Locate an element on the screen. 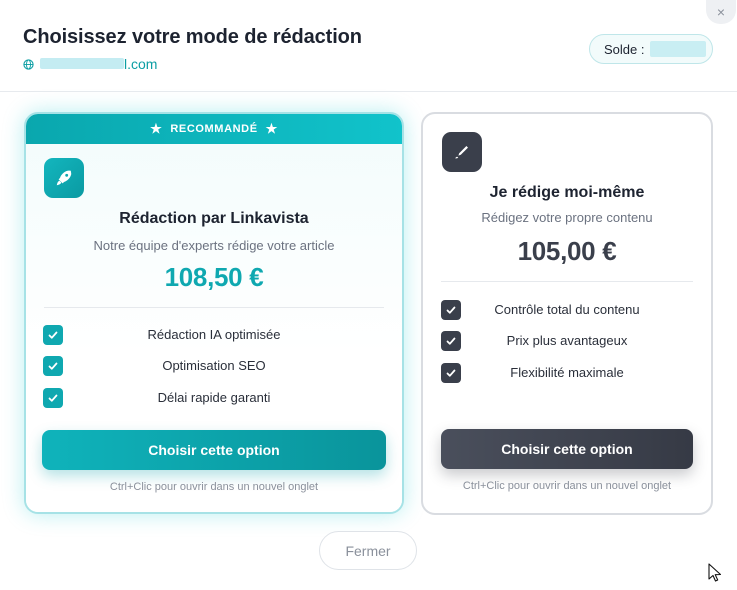 The height and width of the screenshot is (590, 737). feature-label: Délai rapide garanti is located at coordinates (214, 397).